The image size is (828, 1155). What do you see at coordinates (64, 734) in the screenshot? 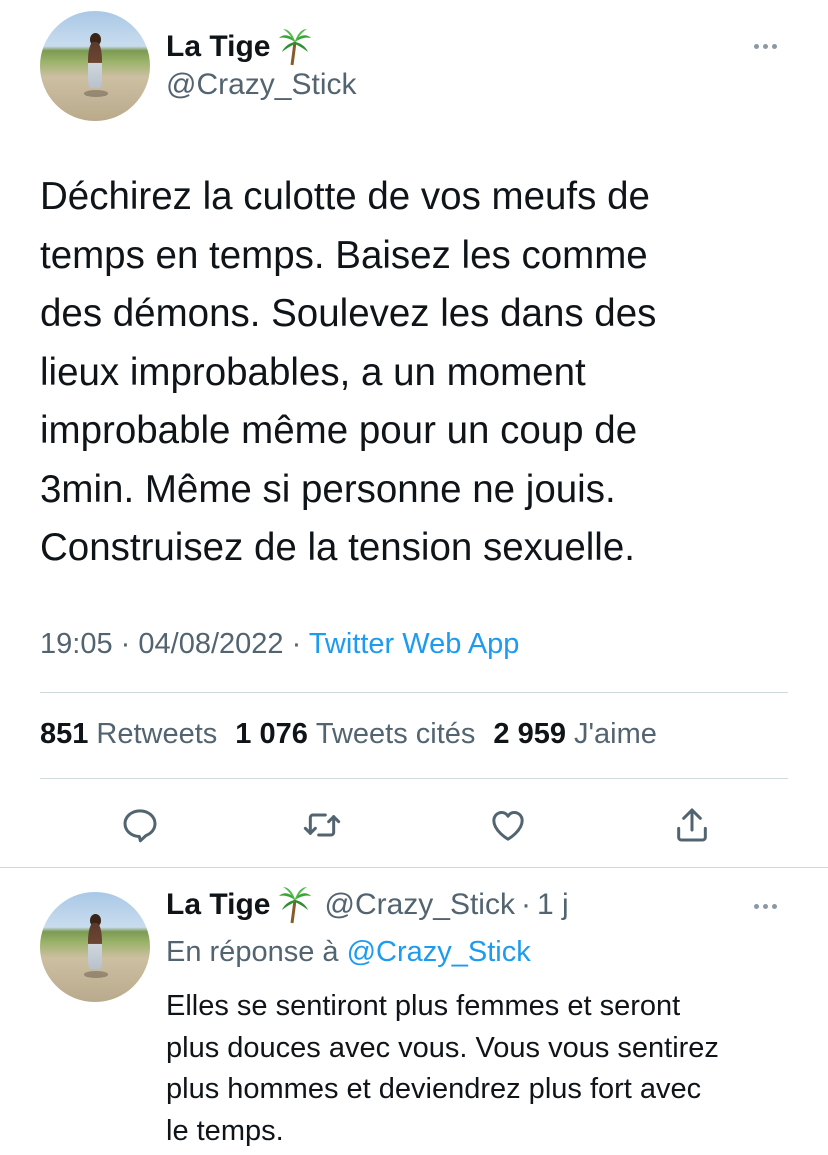
I see `retweets-count: 851` at bounding box center [64, 734].